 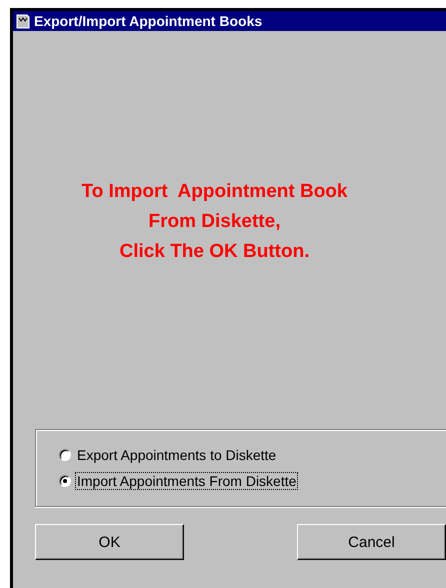 I want to click on radio-label: Import Appointments From Diskette, so click(x=186, y=481).